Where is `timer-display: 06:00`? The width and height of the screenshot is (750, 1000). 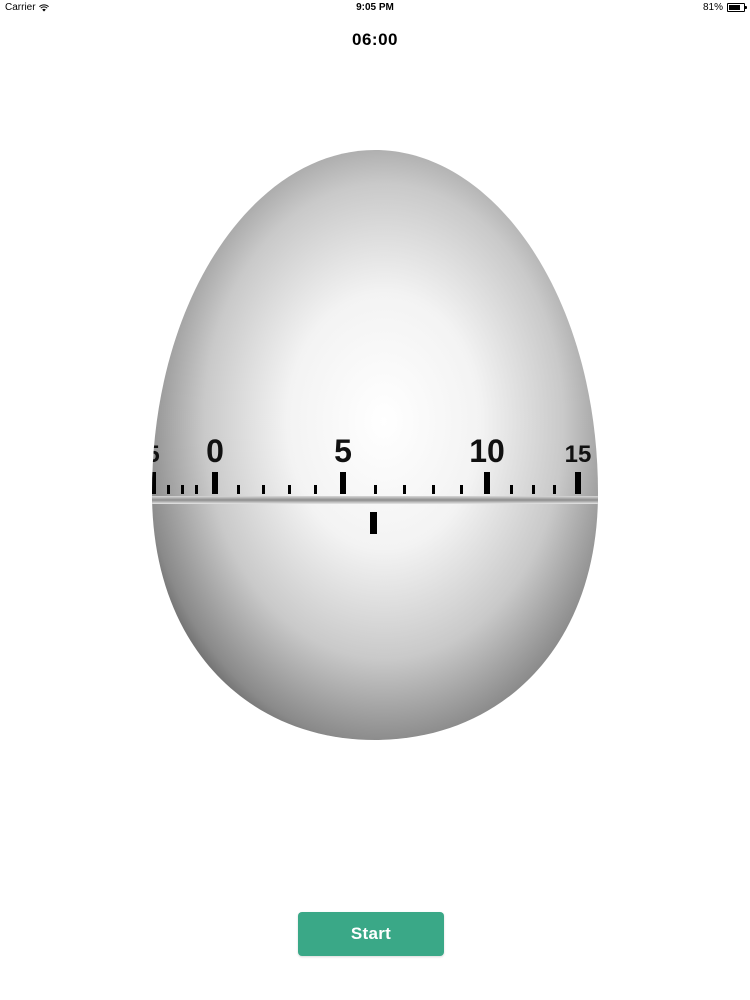
timer-display: 06:00 is located at coordinates (375, 39).